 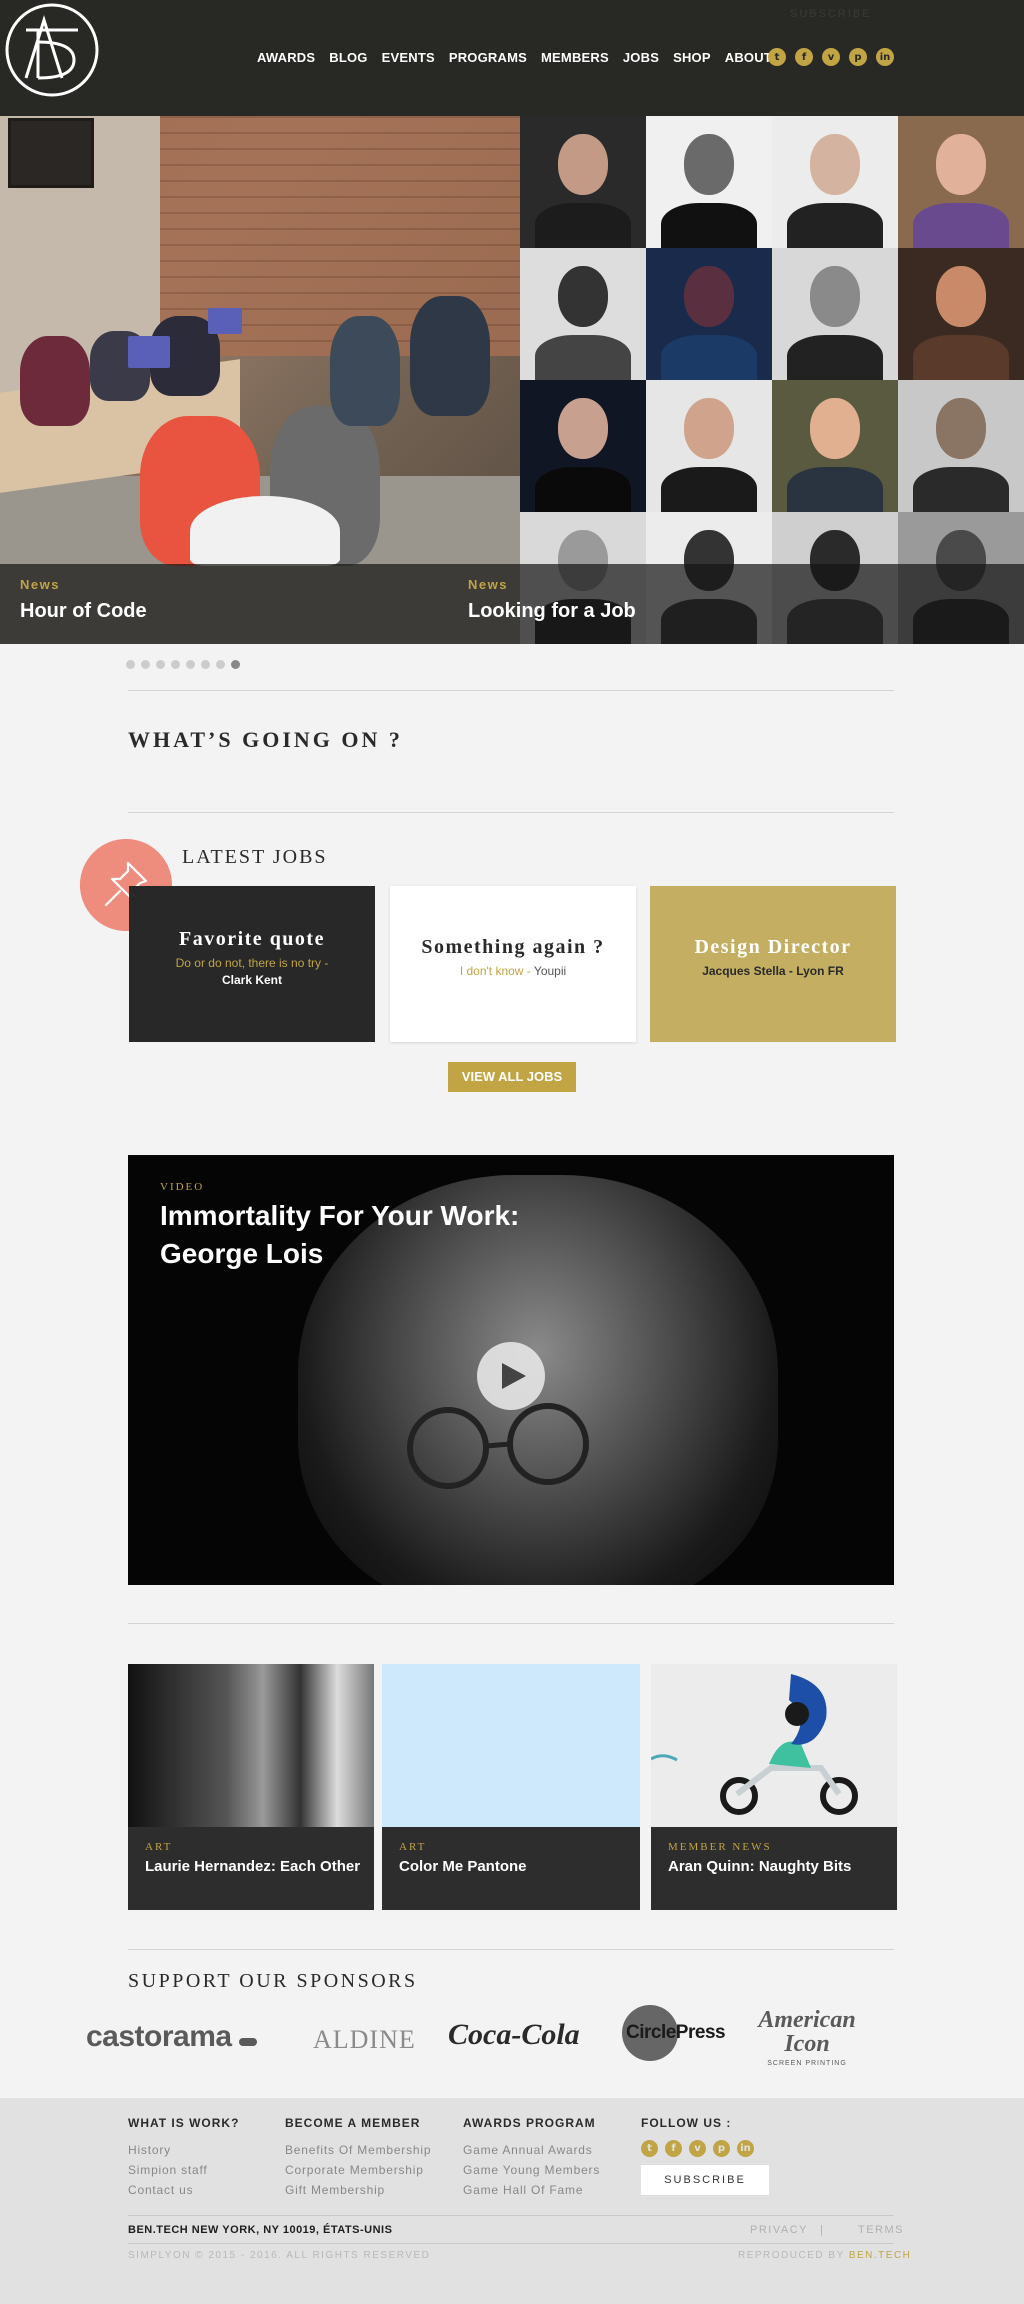 What do you see at coordinates (531, 2190) in the screenshot?
I see `footer-link-hall-of-fame: Game Hall Of Fame` at bounding box center [531, 2190].